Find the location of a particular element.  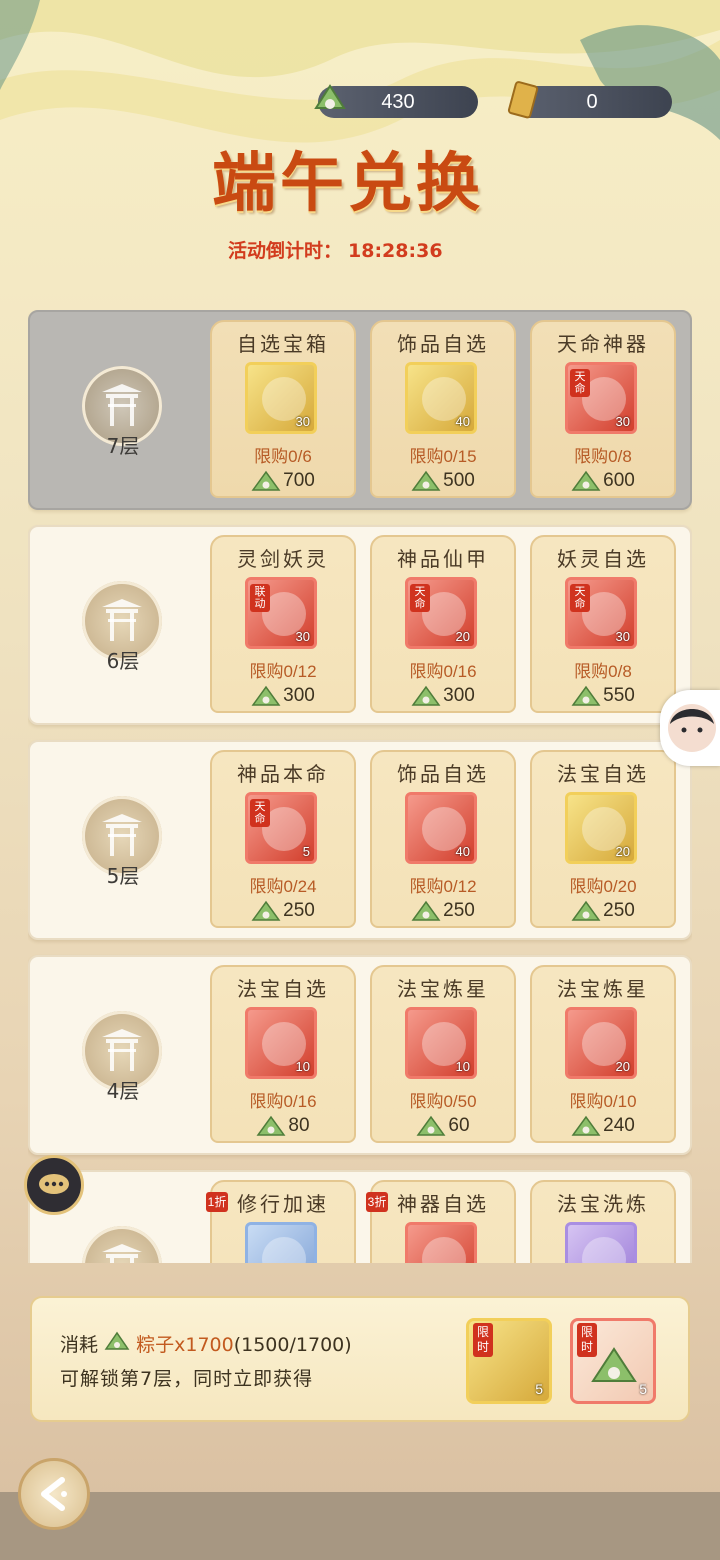

chat-icon is located at coordinates (54, 1184).